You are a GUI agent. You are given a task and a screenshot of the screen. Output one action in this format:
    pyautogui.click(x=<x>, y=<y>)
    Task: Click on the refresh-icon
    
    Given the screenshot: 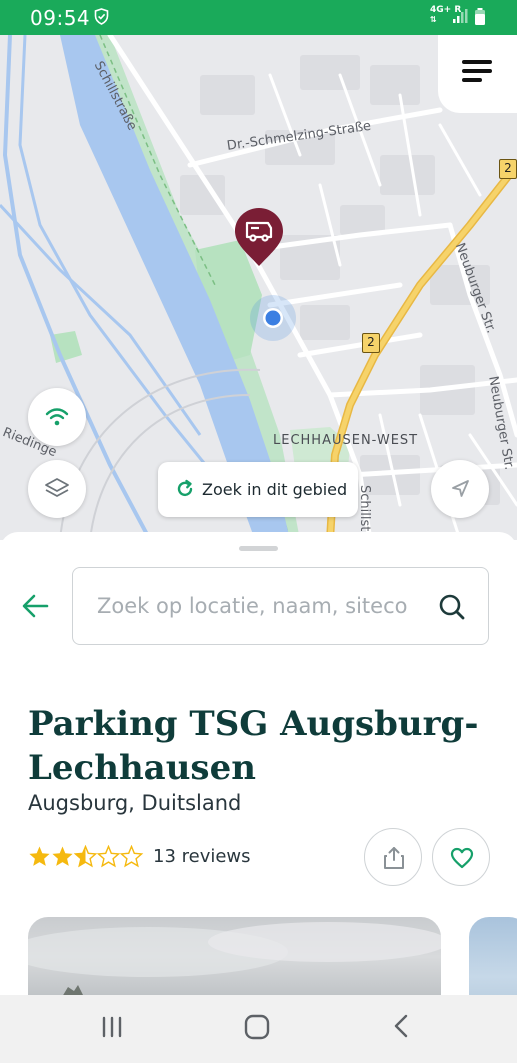 What is the action you would take?
    pyautogui.click(x=185, y=488)
    